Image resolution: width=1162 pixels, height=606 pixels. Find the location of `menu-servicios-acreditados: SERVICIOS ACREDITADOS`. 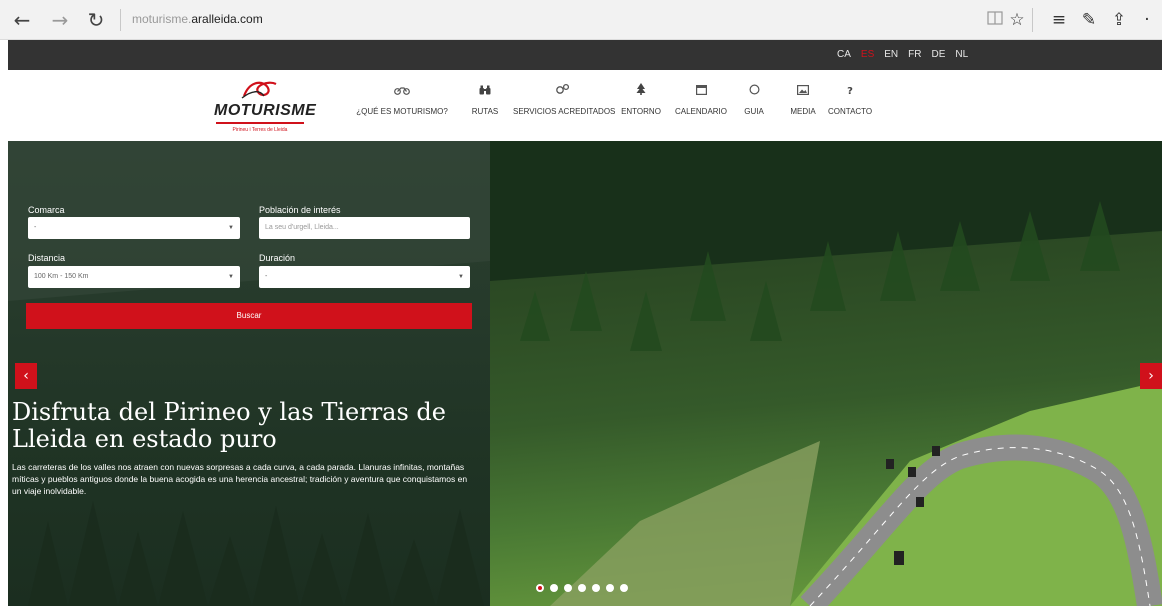

menu-servicios-acreditados: SERVICIOS ACREDITADOS is located at coordinates (564, 108).